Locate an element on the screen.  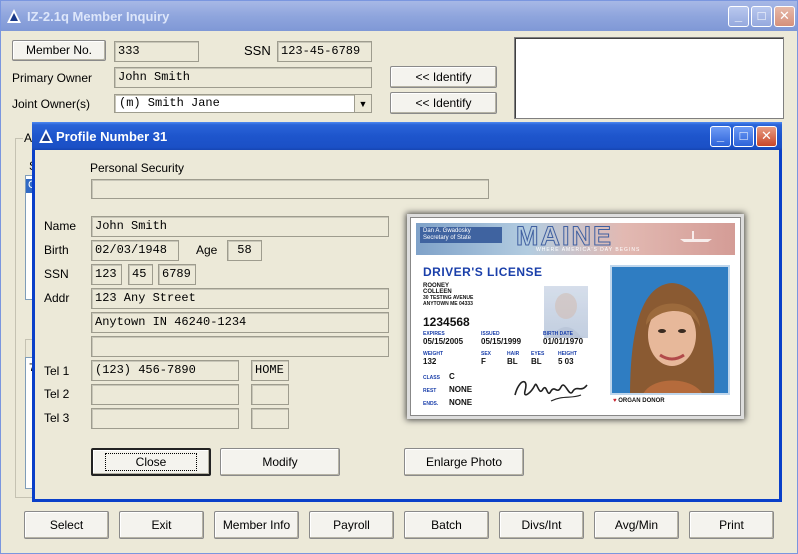
batch-label: Batch is located at coordinates (446, 525).